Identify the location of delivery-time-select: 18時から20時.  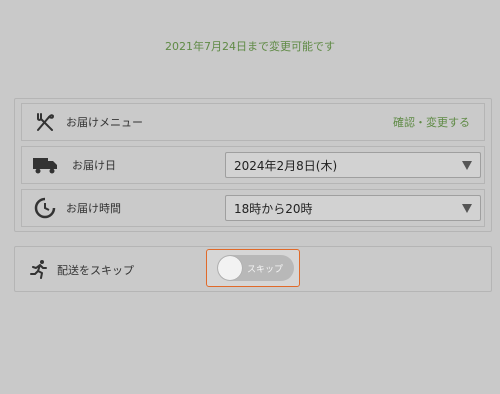
(353, 208).